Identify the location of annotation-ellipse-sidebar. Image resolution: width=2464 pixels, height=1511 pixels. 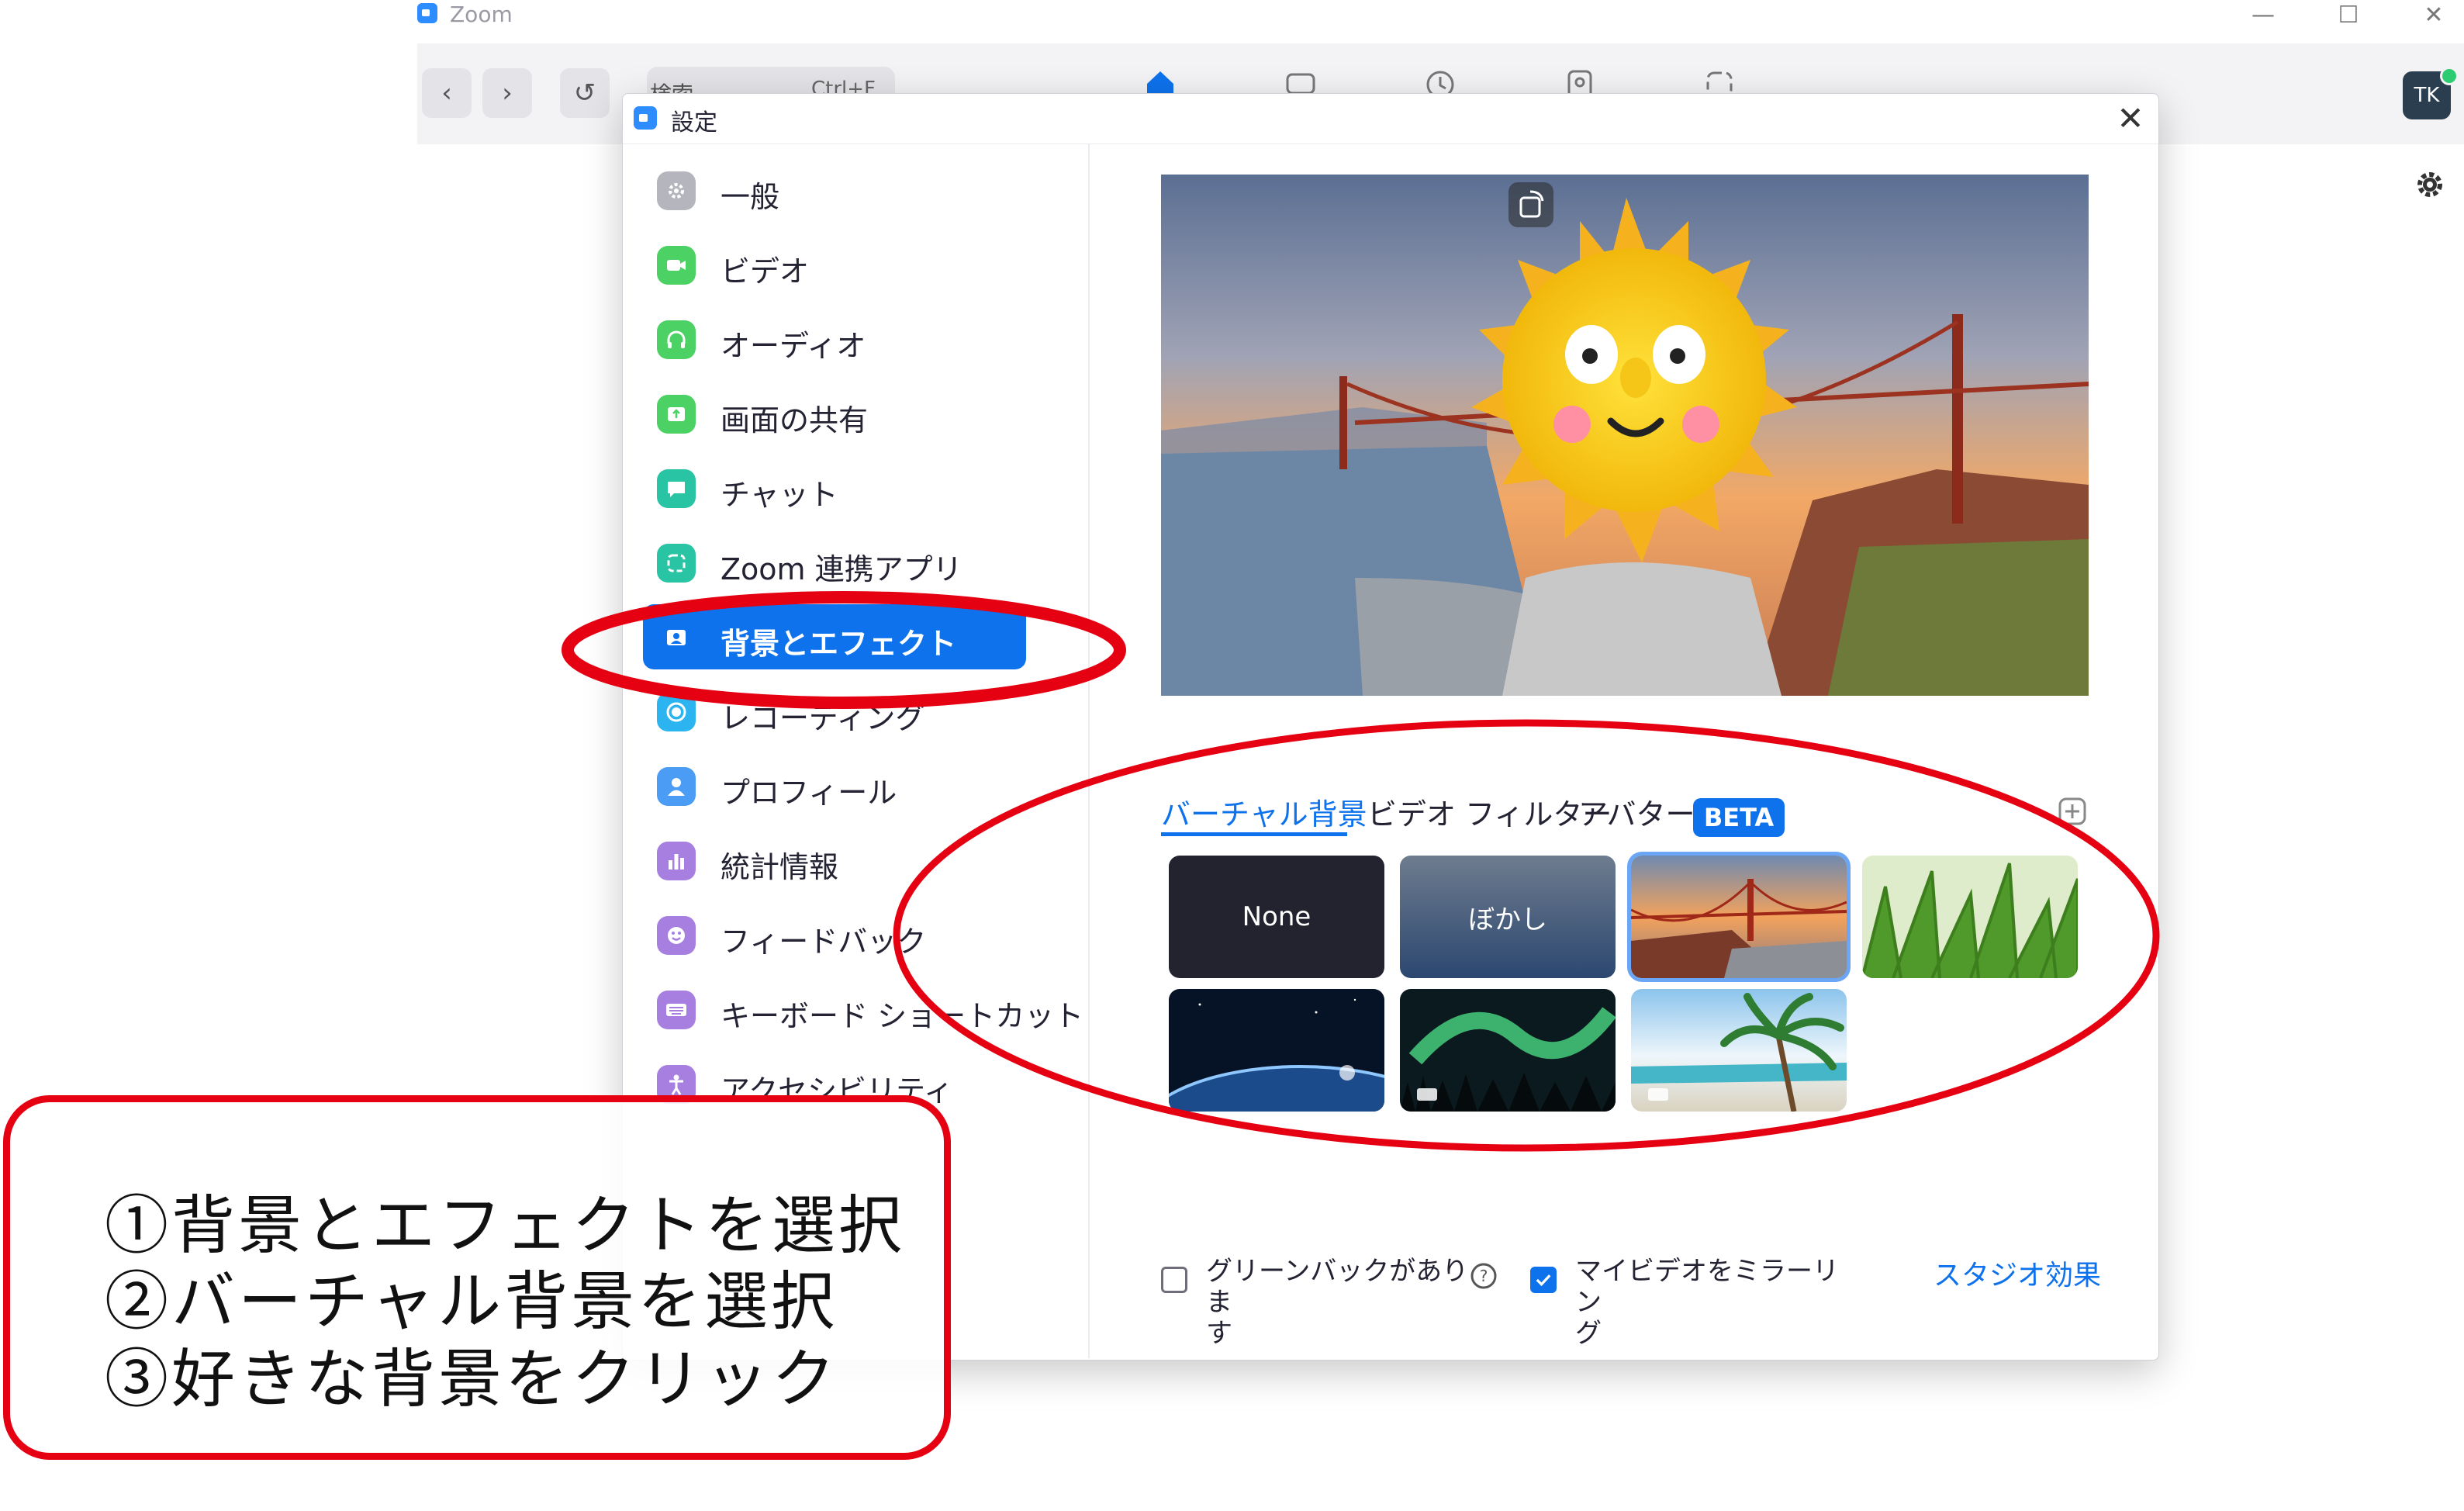
(844, 650).